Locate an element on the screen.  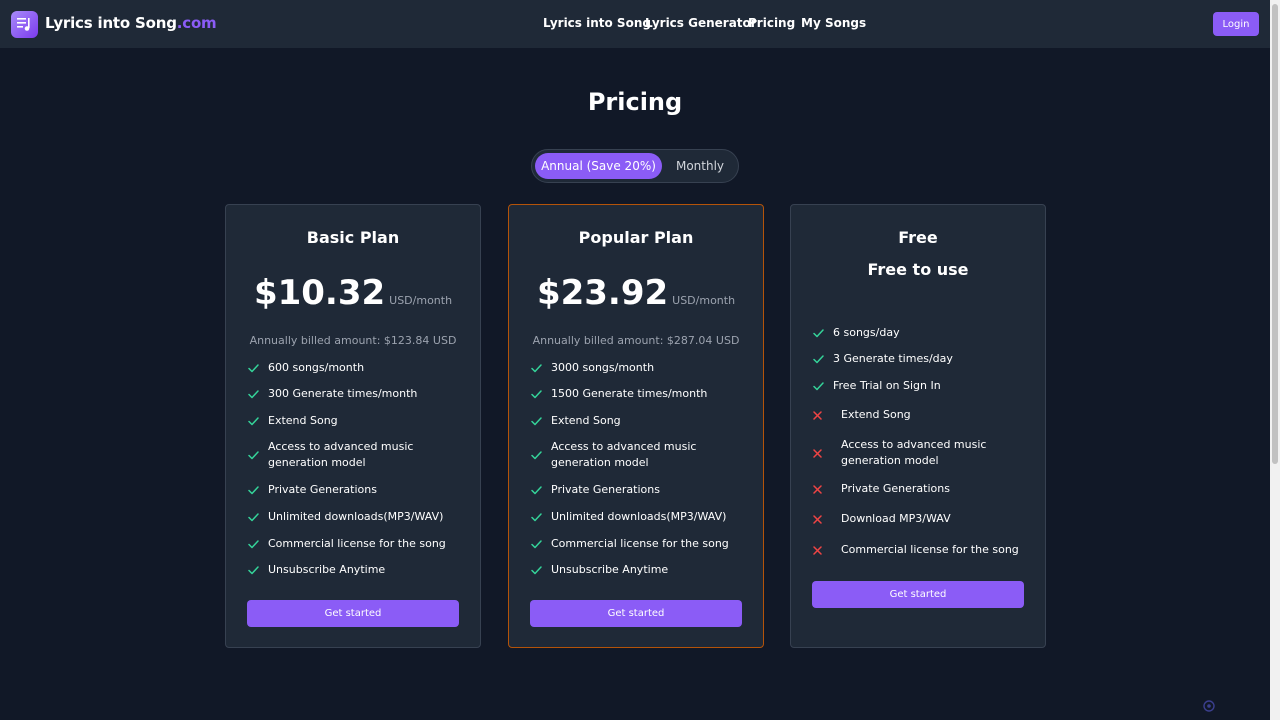
page-title: Pricing is located at coordinates (635, 102).